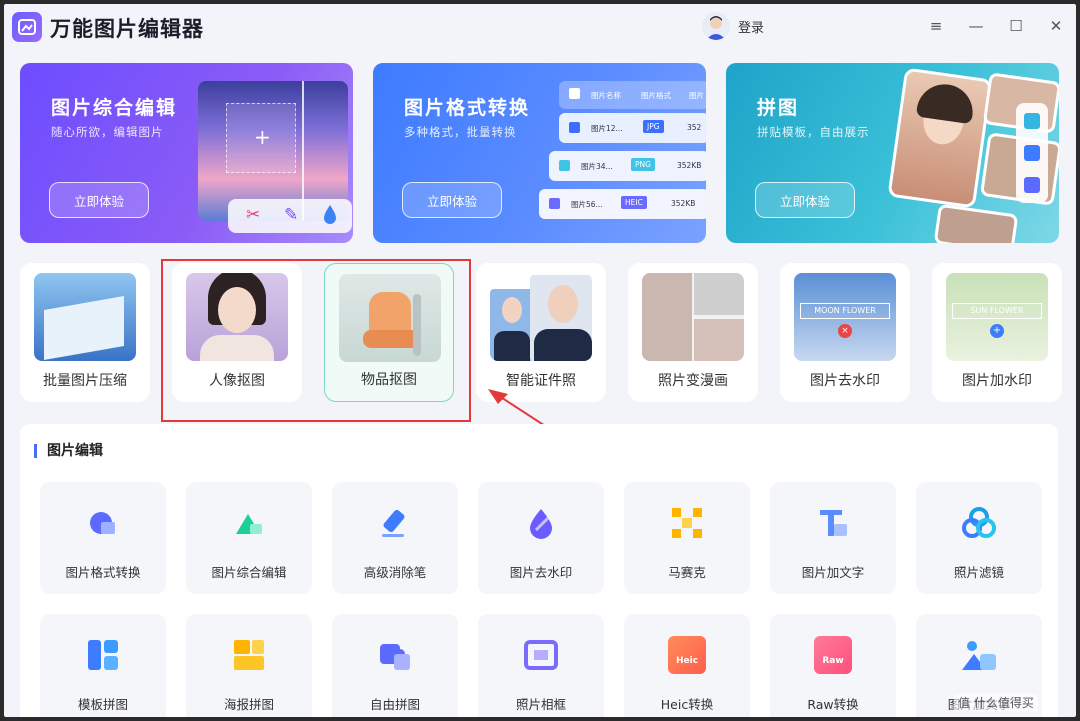 The width and height of the screenshot is (1080, 721). What do you see at coordinates (114, 108) in the screenshot?
I see `banner-title: 图片综合编辑` at bounding box center [114, 108].